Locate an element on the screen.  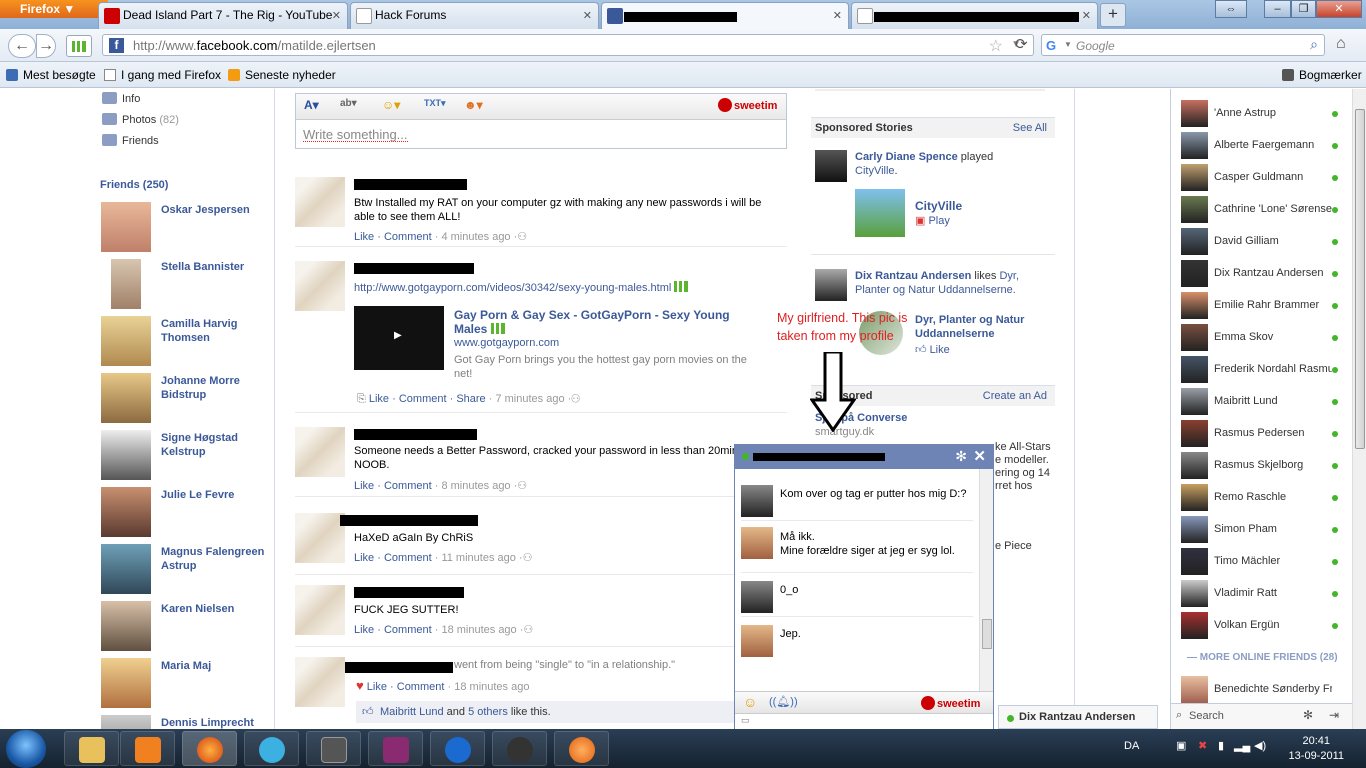
forward-icon: → is located at coordinates (46, 46).